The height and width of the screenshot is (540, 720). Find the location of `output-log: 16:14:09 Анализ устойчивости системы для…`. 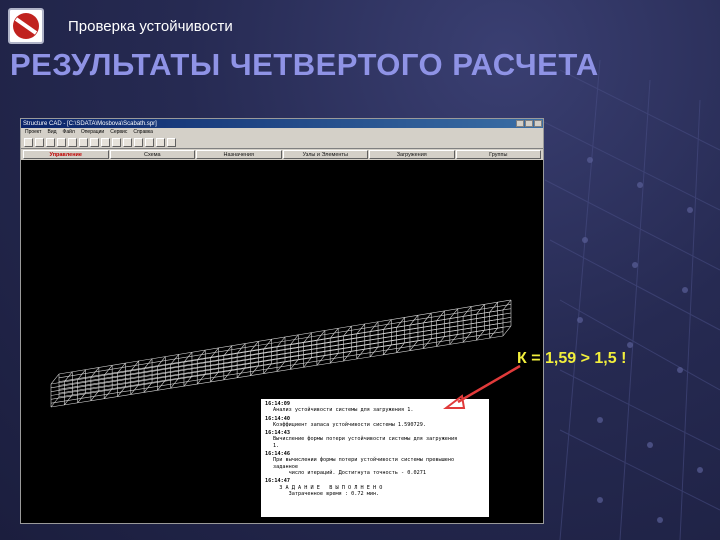

output-log: 16:14:09 Анализ устойчивости системы для… is located at coordinates (375, 458).